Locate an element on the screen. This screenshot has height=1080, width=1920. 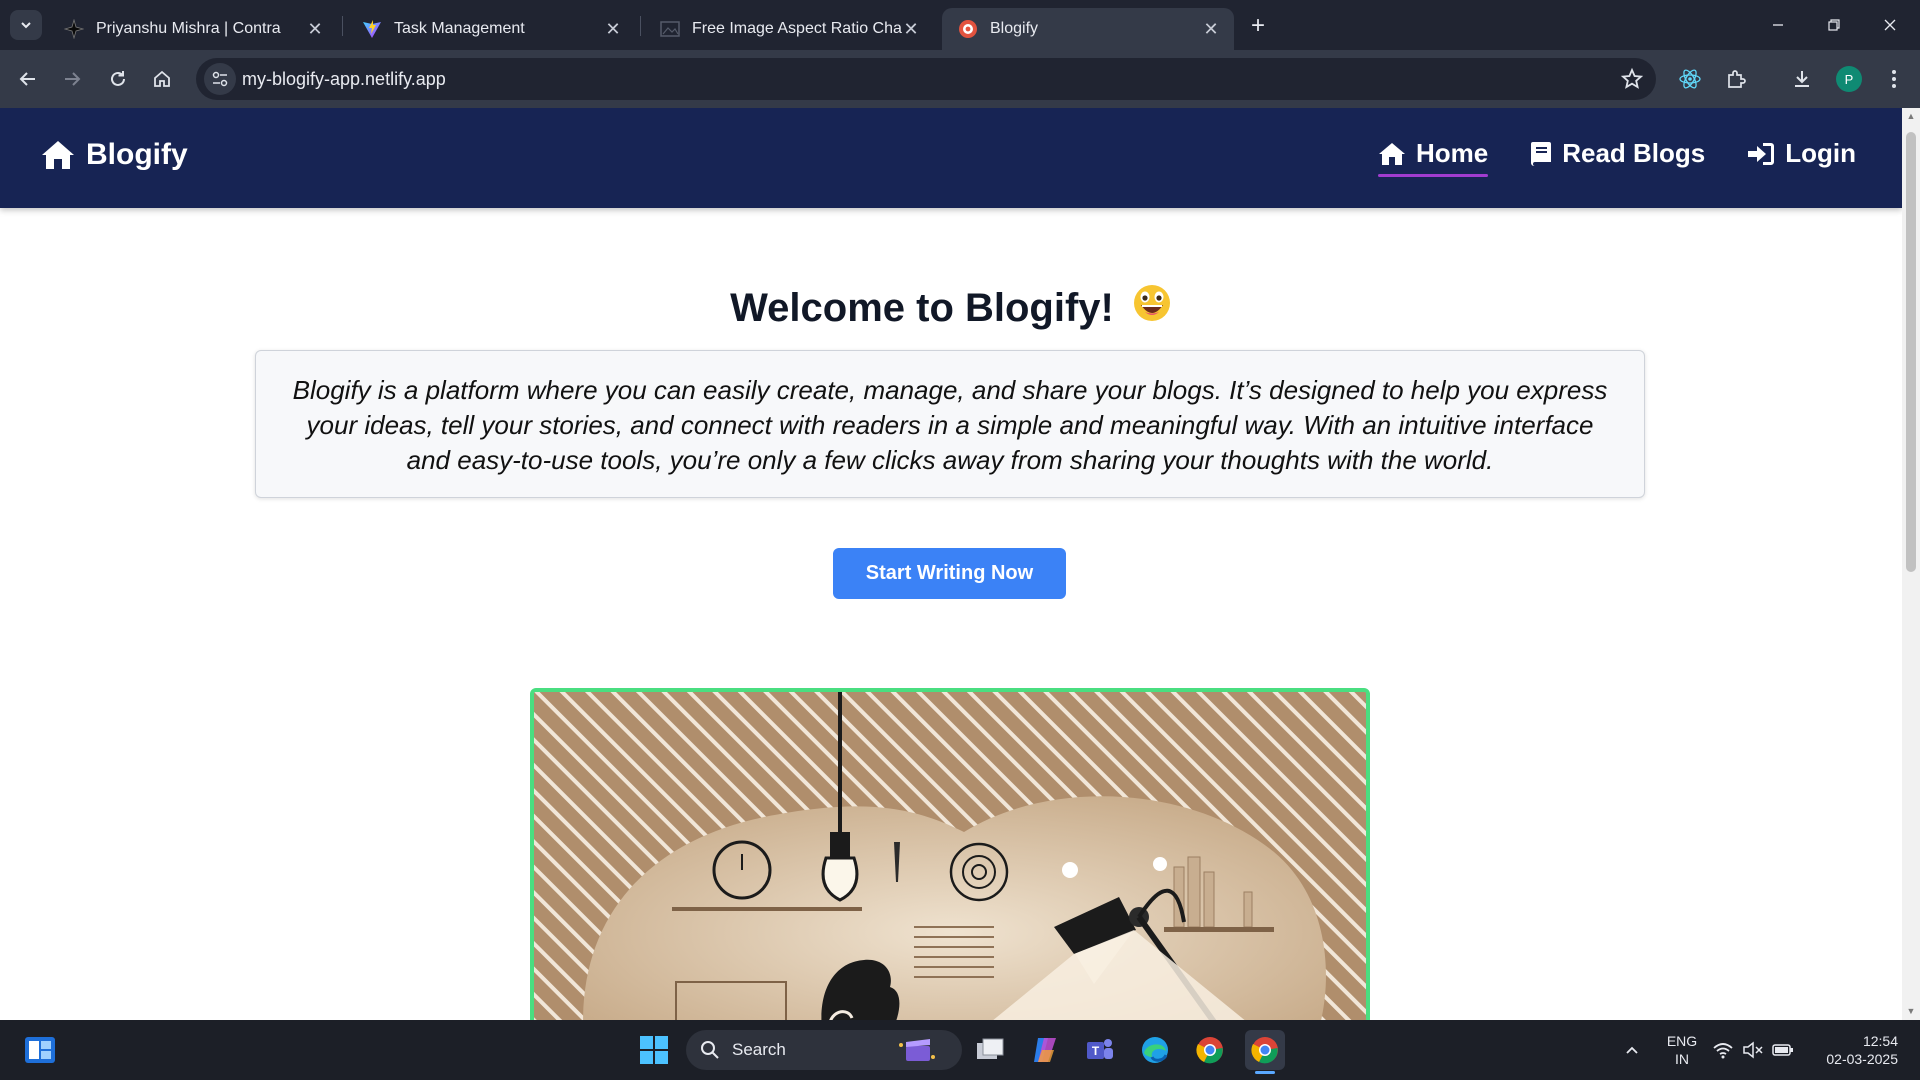
system-tray-status is located at coordinates (1753, 1050).